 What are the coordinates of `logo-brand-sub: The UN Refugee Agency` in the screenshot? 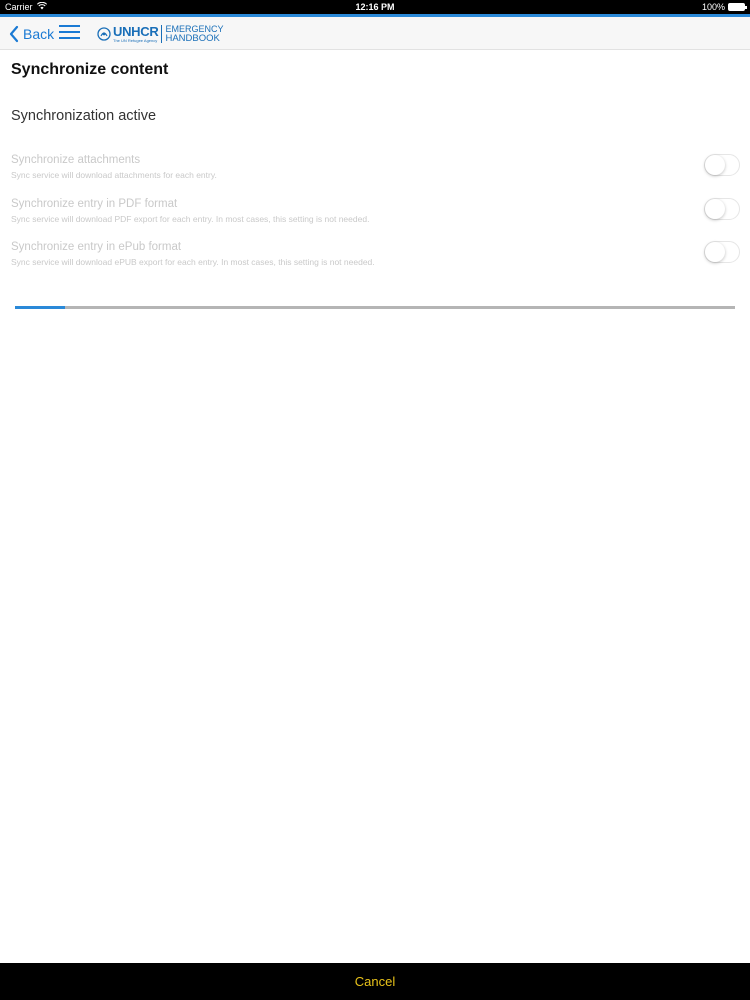 It's located at (135, 40).